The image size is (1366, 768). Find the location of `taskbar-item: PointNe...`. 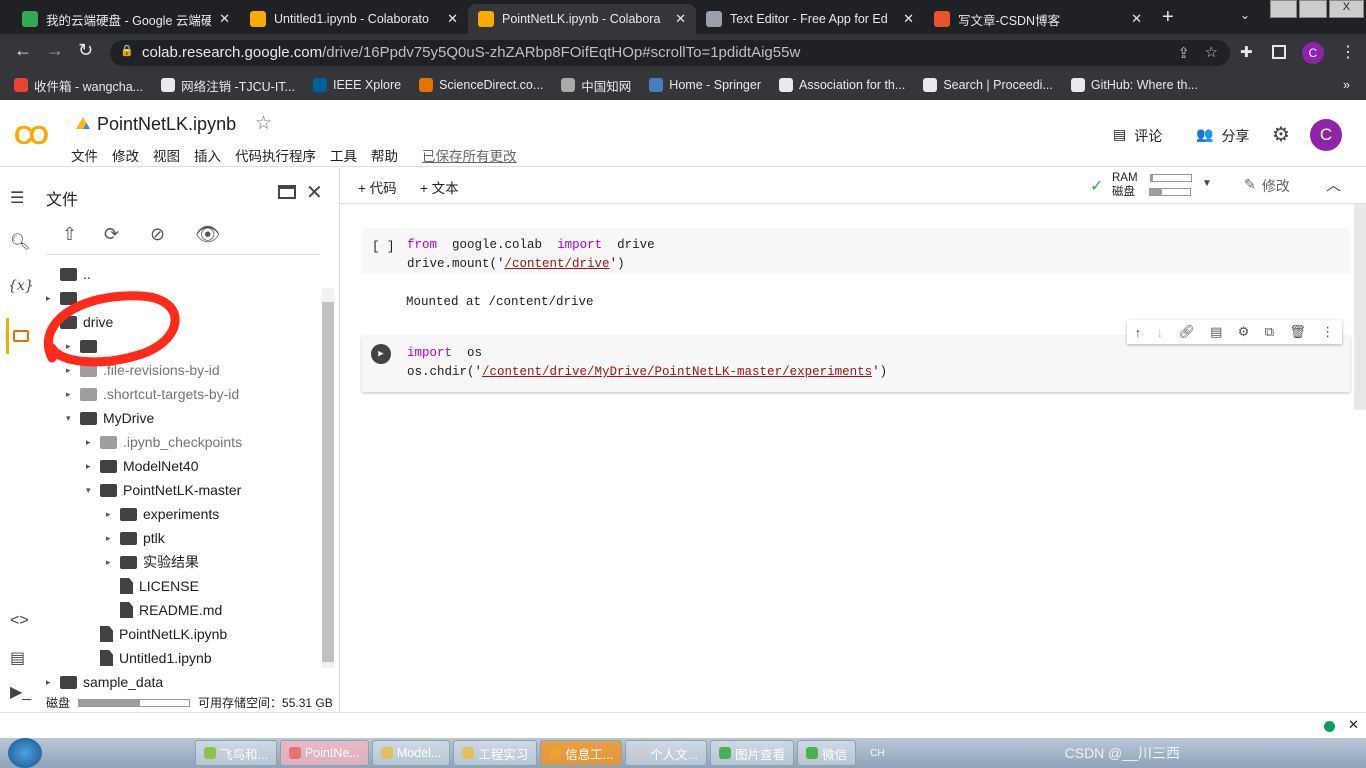

taskbar-item: PointNe... is located at coordinates (324, 753).